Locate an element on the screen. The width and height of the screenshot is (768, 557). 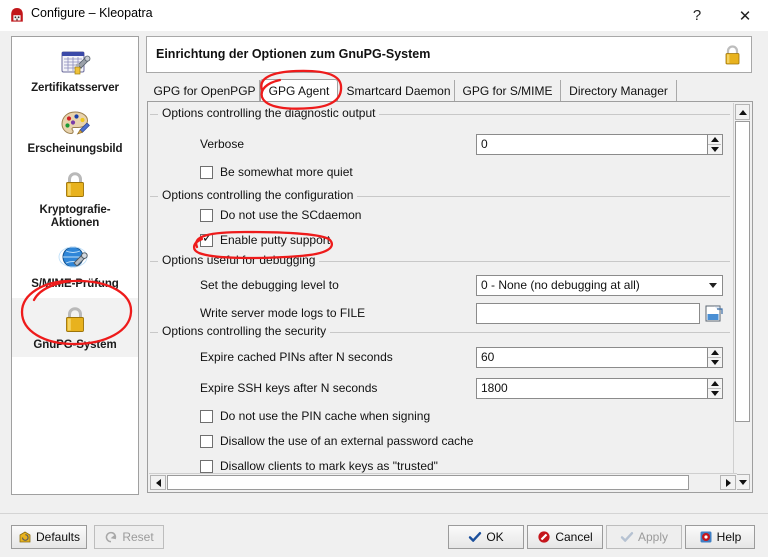
reset-button-label: Reset is located at coordinates (138, 537).